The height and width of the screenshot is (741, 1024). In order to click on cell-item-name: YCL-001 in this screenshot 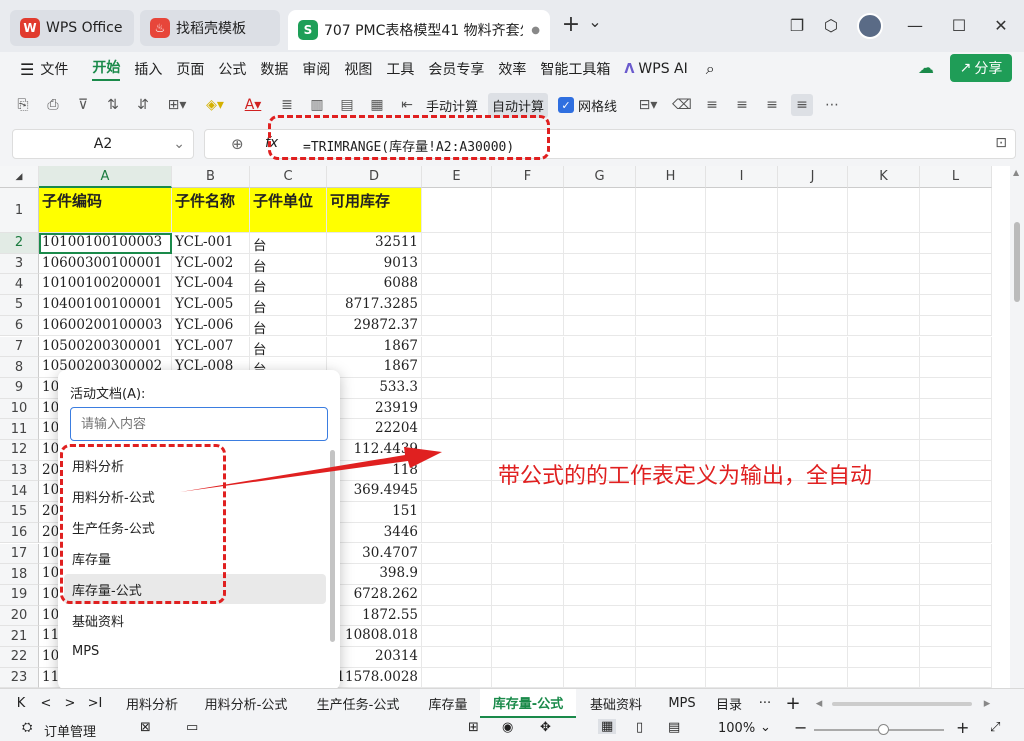, I will do `click(211, 243)`.